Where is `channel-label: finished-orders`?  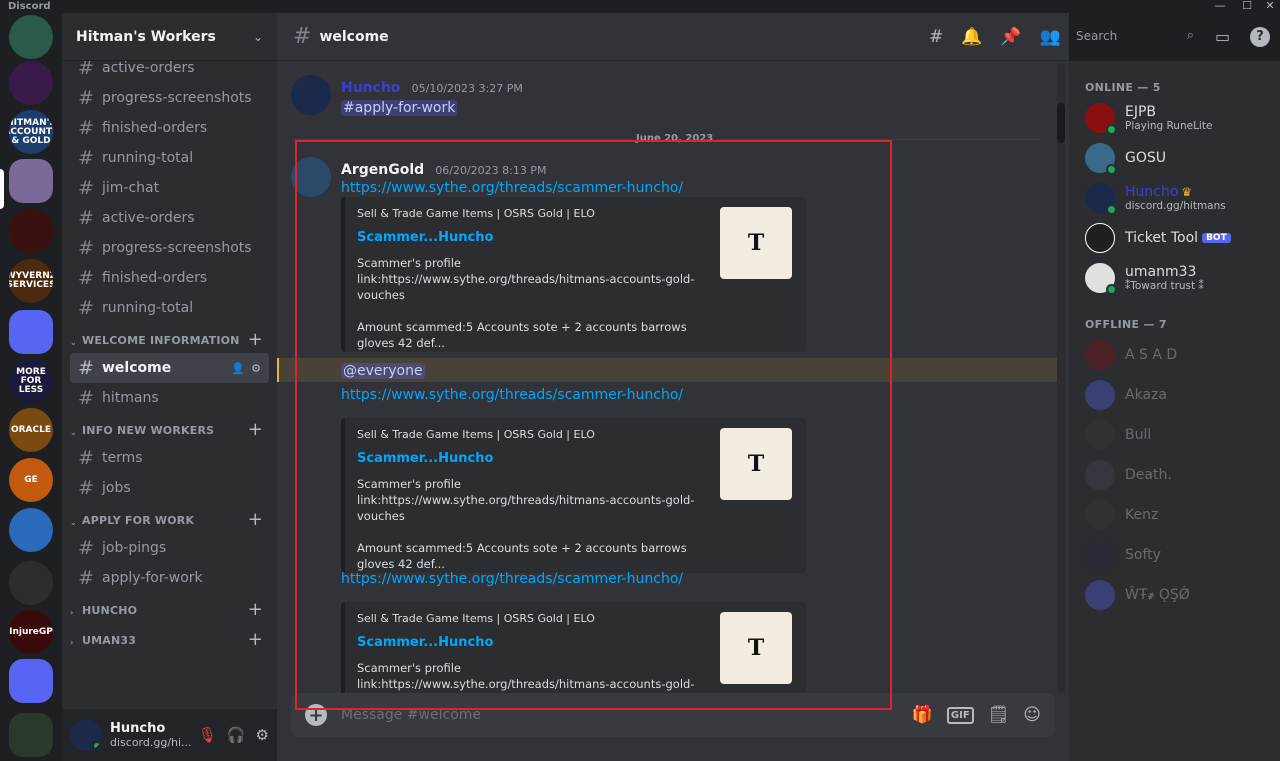
channel-label: finished-orders is located at coordinates (155, 128).